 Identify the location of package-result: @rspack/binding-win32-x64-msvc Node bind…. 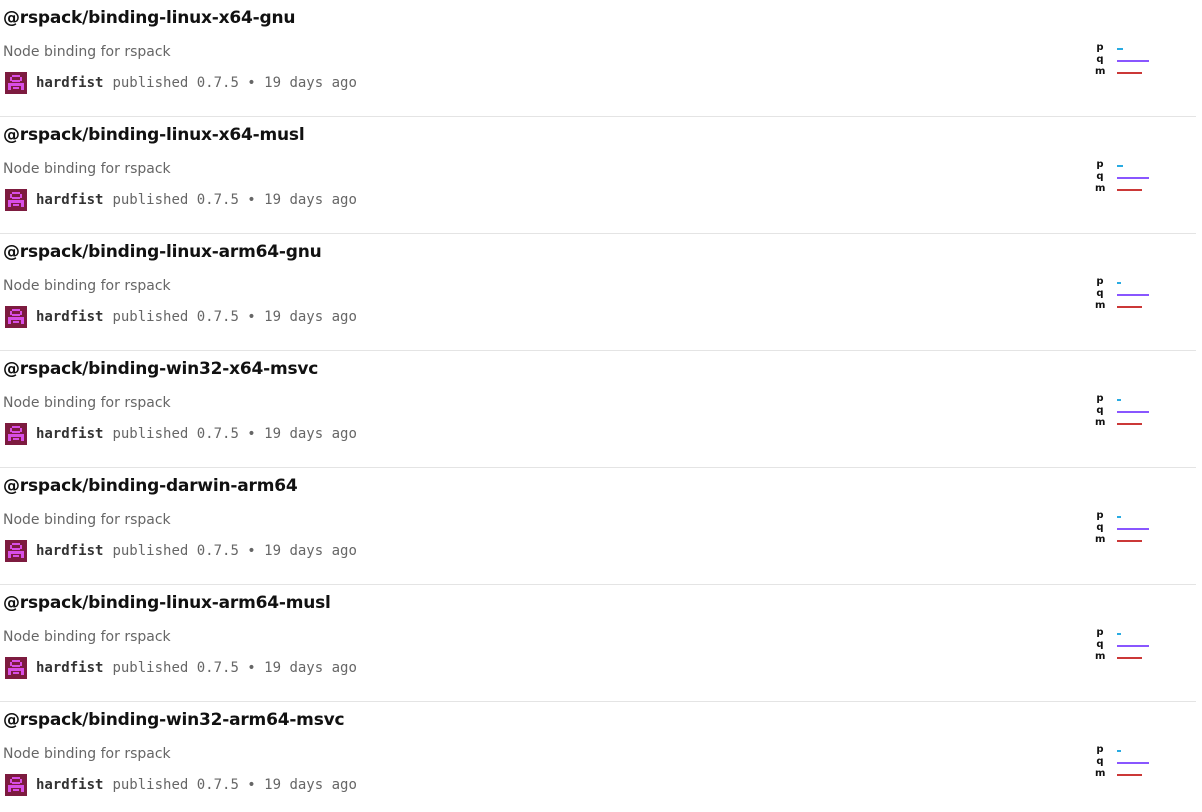
(598, 409).